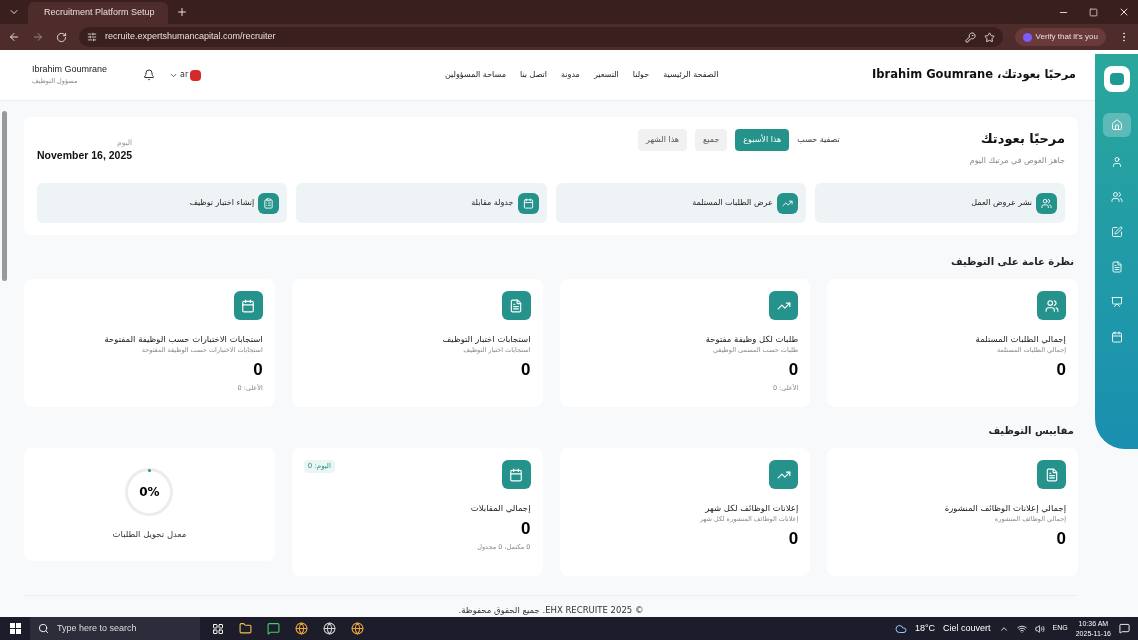 This screenshot has height=640, width=1138. What do you see at coordinates (1060, 37) in the screenshot?
I see `verify-button: Verify that it's you` at bounding box center [1060, 37].